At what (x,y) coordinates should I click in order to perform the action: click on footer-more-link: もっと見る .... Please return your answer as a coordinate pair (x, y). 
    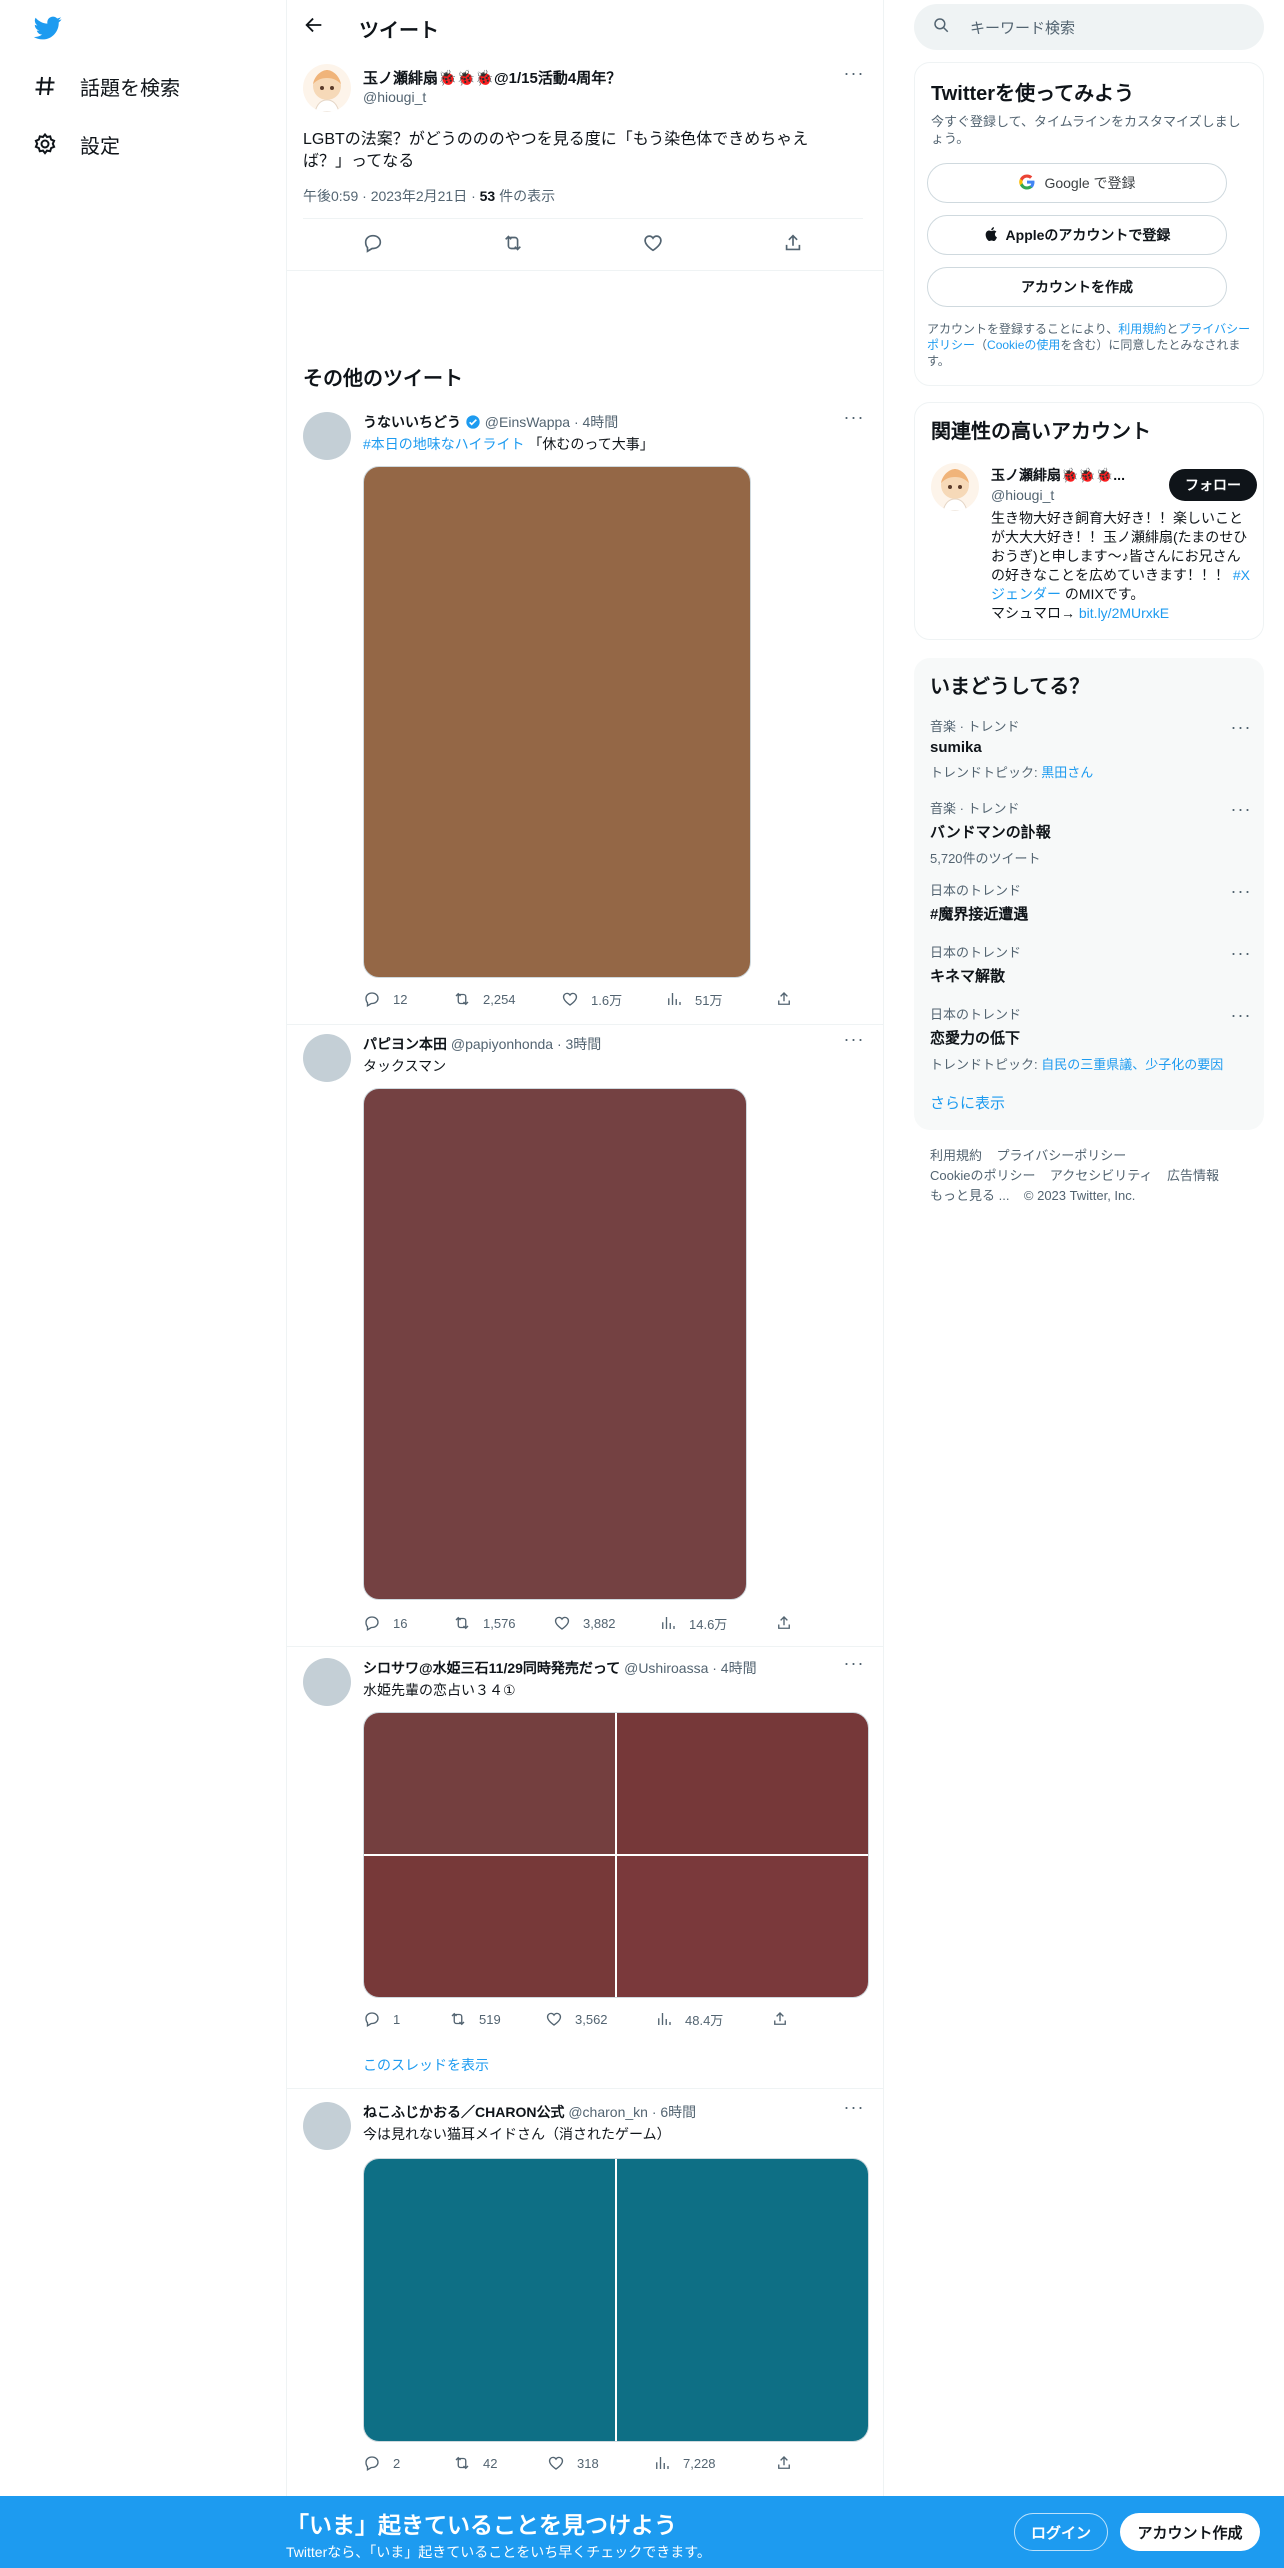
    Looking at the image, I should click on (969, 1195).